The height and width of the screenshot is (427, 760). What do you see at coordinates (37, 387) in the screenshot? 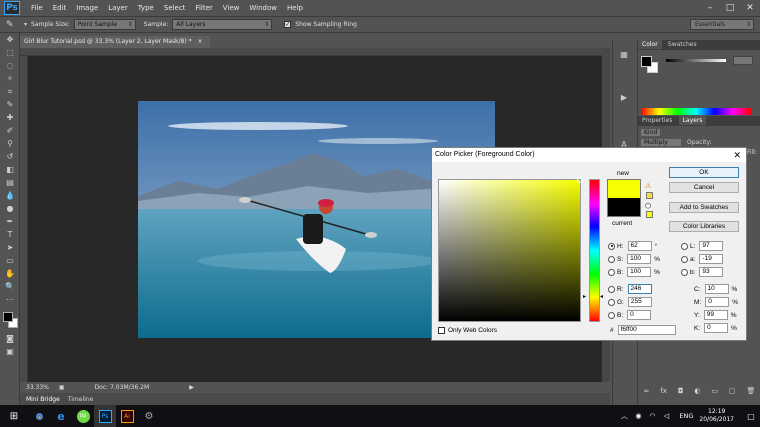
I see `zoom-level: 33.33%` at bounding box center [37, 387].